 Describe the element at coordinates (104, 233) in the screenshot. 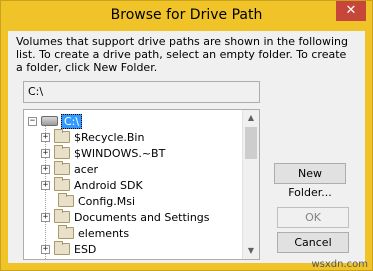

I see `tree-item-label: elements` at that location.